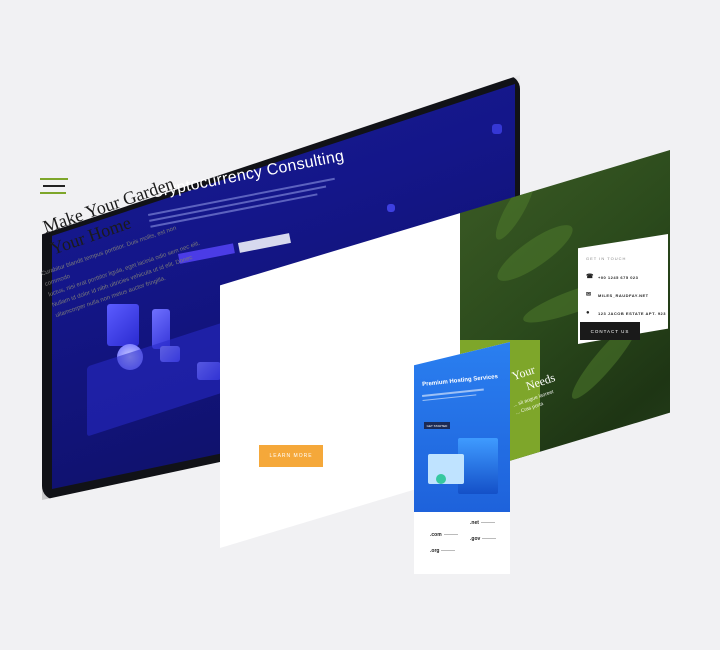  What do you see at coordinates (123, 325) in the screenshot?
I see `isometric-block` at bounding box center [123, 325].